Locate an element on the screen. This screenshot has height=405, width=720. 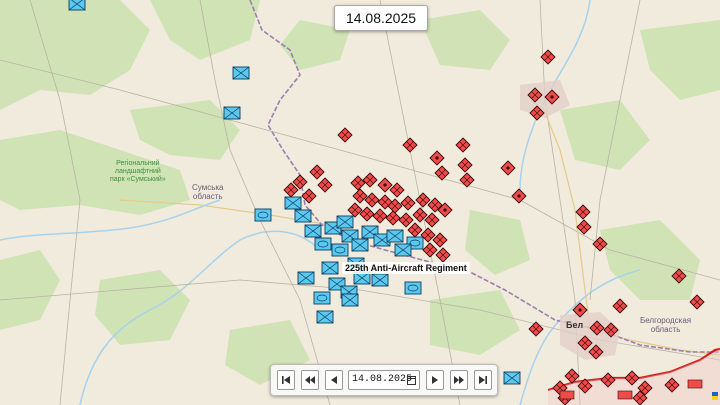
last-frame-button is located at coordinates (483, 380).